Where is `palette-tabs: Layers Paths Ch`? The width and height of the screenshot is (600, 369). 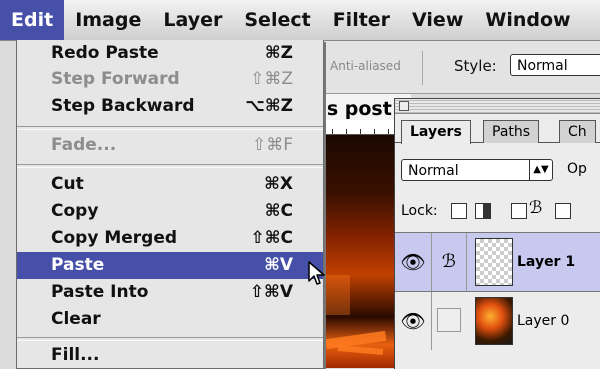
palette-tabs: Layers Paths Ch is located at coordinates (497, 129).